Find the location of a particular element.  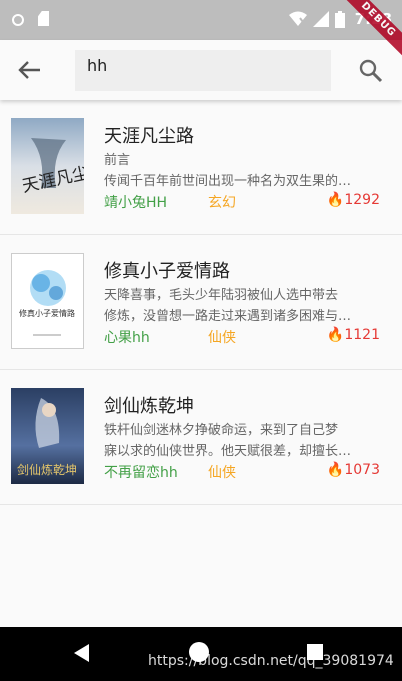

book-cover: 修真小子爱情路 is located at coordinates (47, 301).